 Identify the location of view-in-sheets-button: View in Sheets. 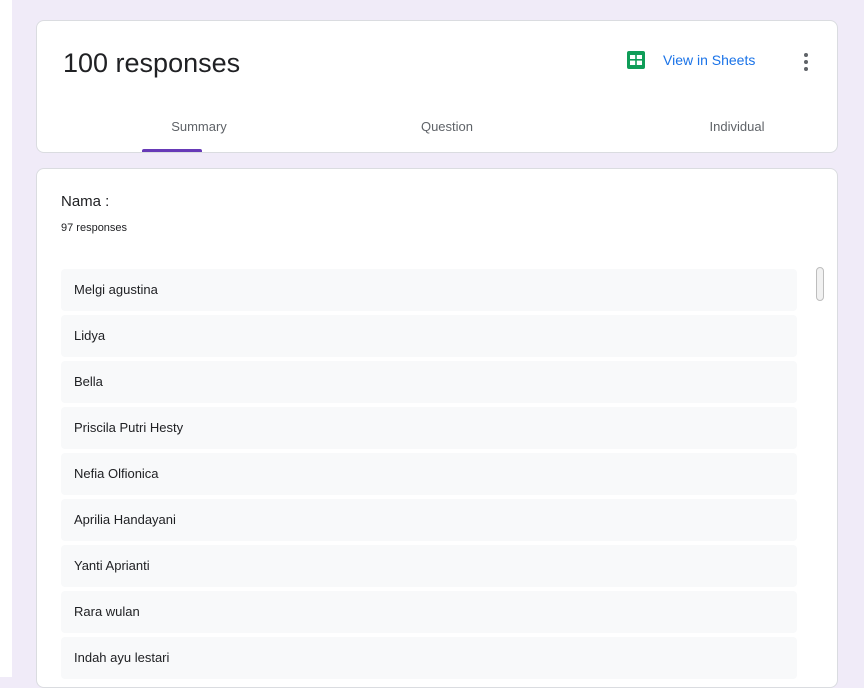
(691, 60).